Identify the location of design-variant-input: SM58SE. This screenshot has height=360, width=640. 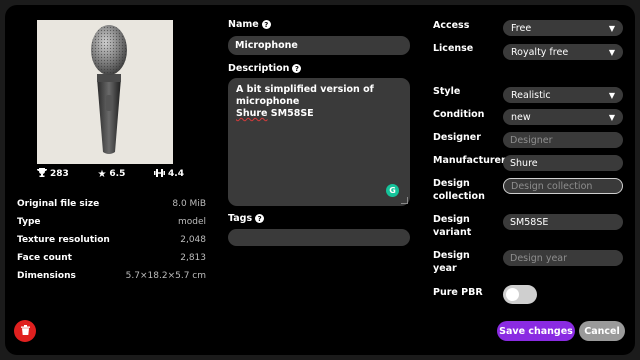
(563, 222).